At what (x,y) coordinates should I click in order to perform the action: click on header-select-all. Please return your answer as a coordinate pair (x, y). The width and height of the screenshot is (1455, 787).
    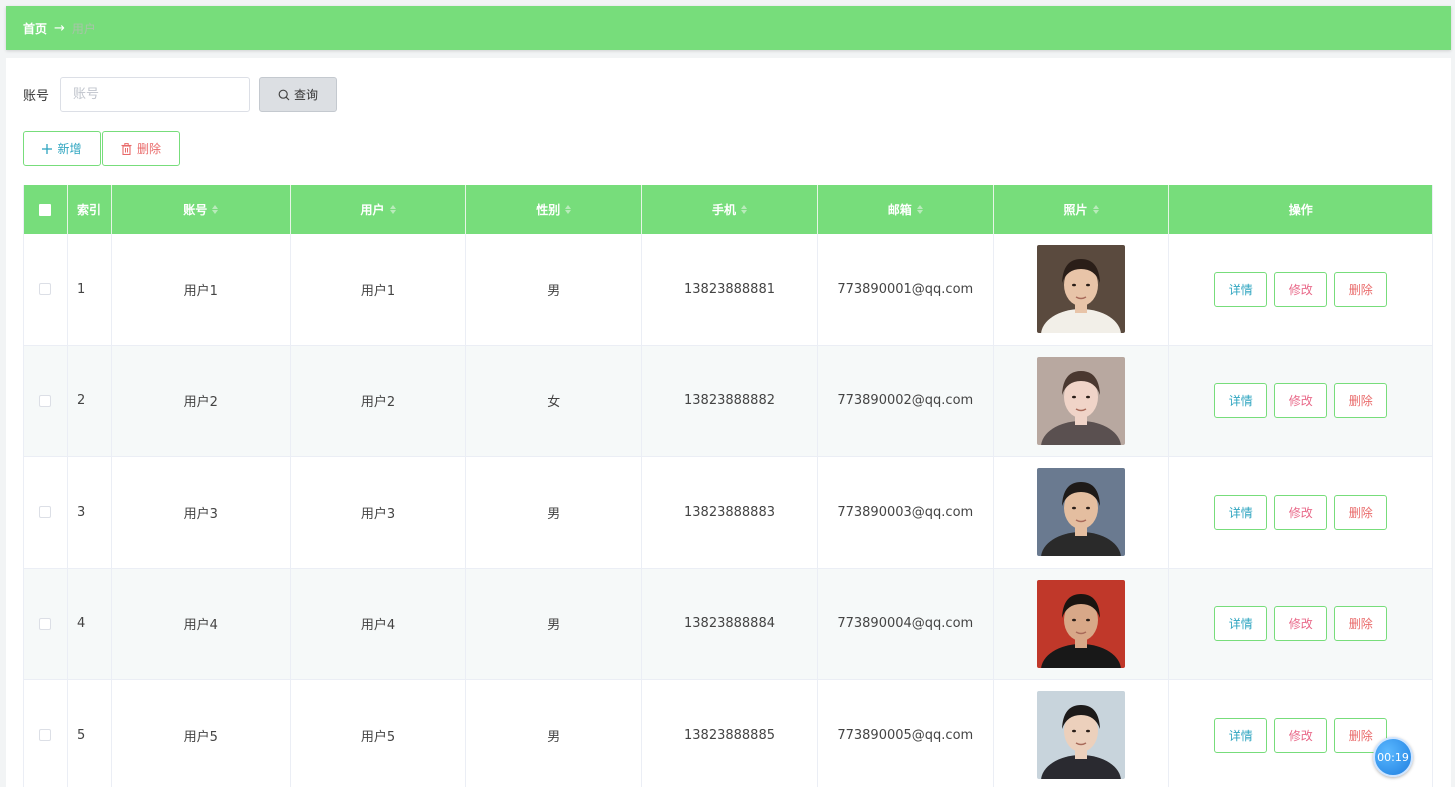
    Looking at the image, I should click on (46, 209).